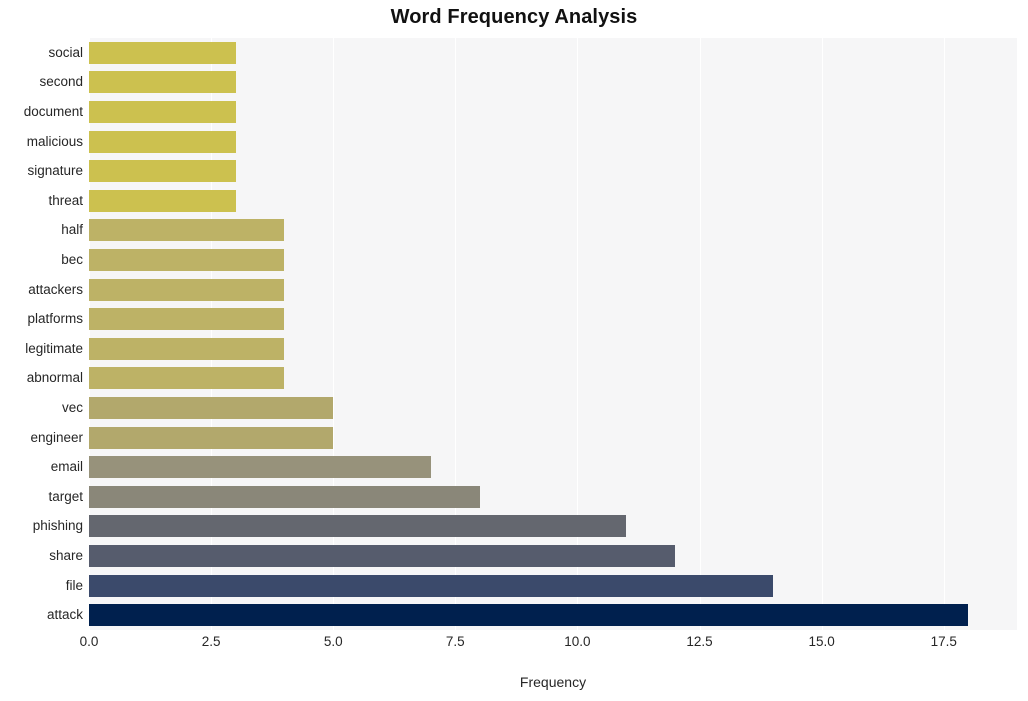 This screenshot has width=1028, height=701. What do you see at coordinates (66, 467) in the screenshot?
I see `y-tick-label: email` at bounding box center [66, 467].